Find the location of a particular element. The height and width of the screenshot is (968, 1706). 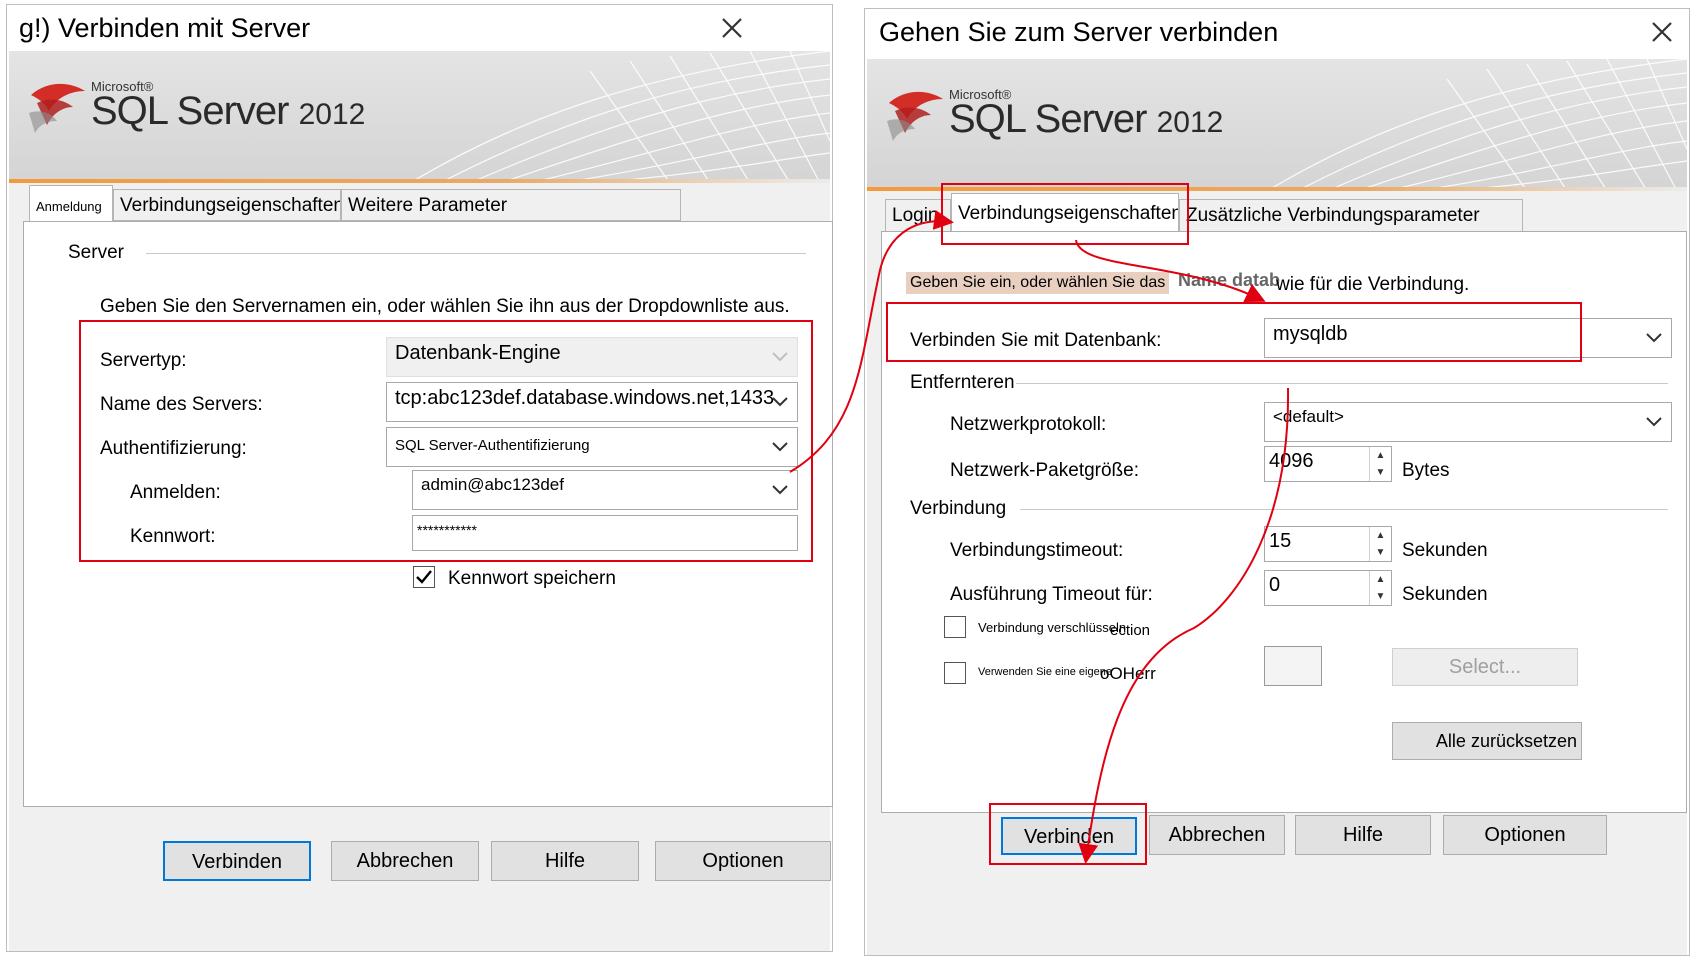

custom-color-label: Verwenden Sie eine eigene is located at coordinates (1045, 672).